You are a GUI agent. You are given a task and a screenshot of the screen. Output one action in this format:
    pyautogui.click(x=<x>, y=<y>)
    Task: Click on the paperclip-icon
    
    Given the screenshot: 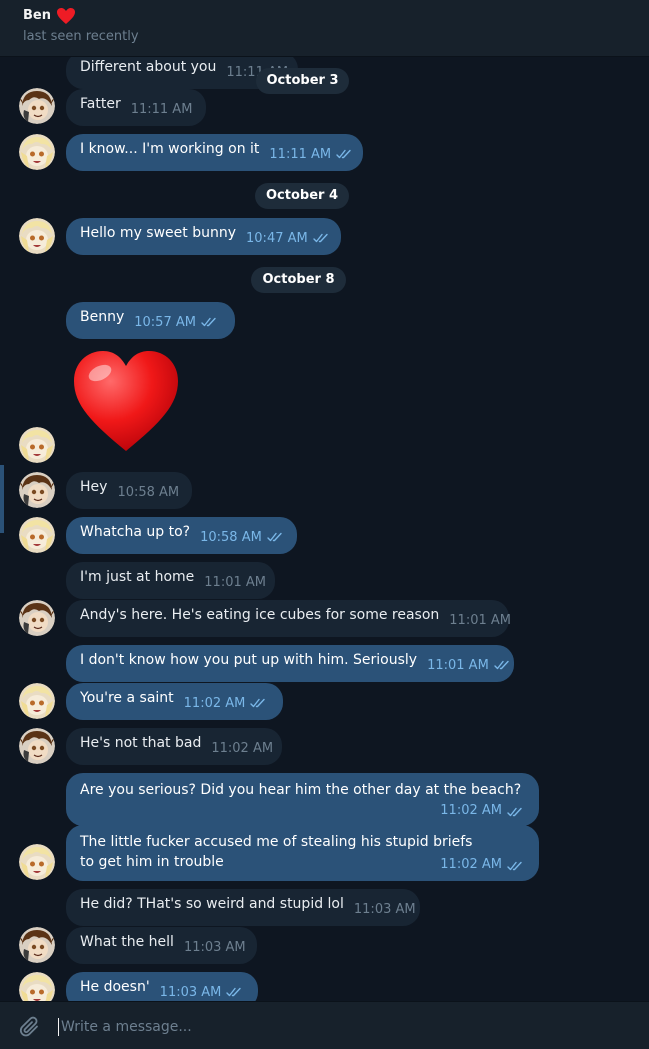 What is the action you would take?
    pyautogui.click(x=30, y=1027)
    